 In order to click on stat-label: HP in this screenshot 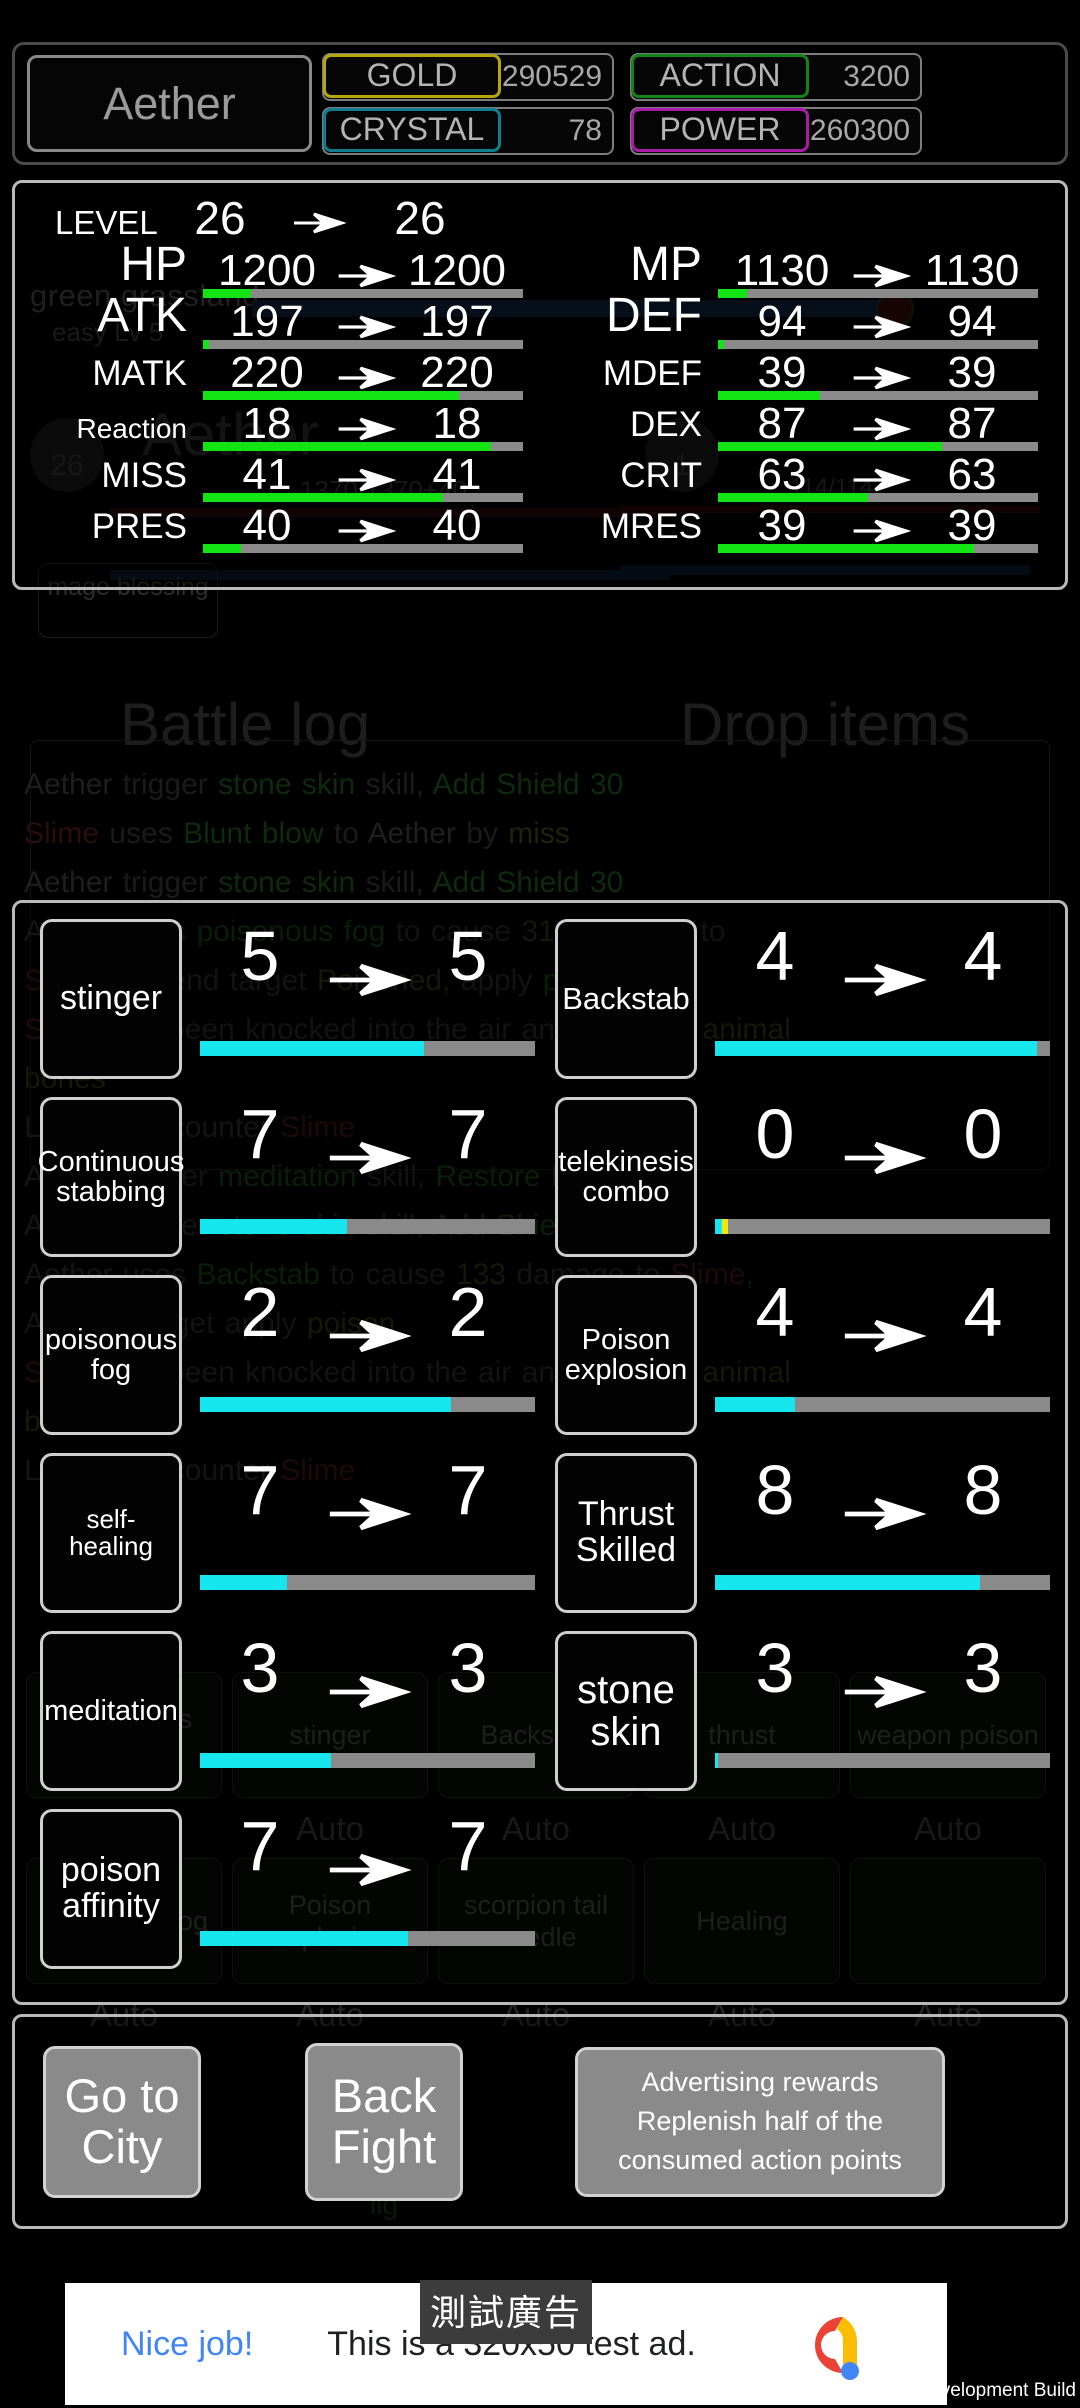, I will do `click(153, 264)`.